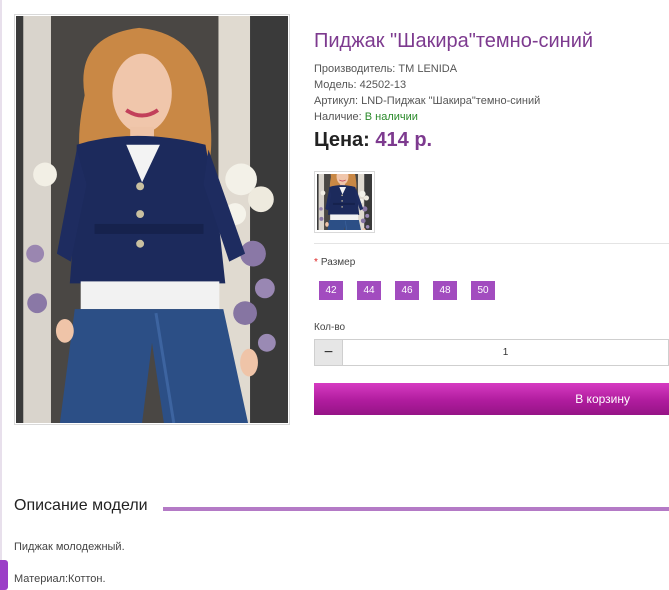  What do you see at coordinates (454, 41) in the screenshot?
I see `product-title: Пиджак "Шакира"темно-синий` at bounding box center [454, 41].